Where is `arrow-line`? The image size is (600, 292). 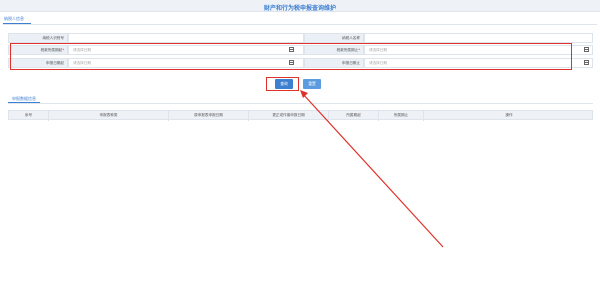 arrow-line is located at coordinates (372, 170).